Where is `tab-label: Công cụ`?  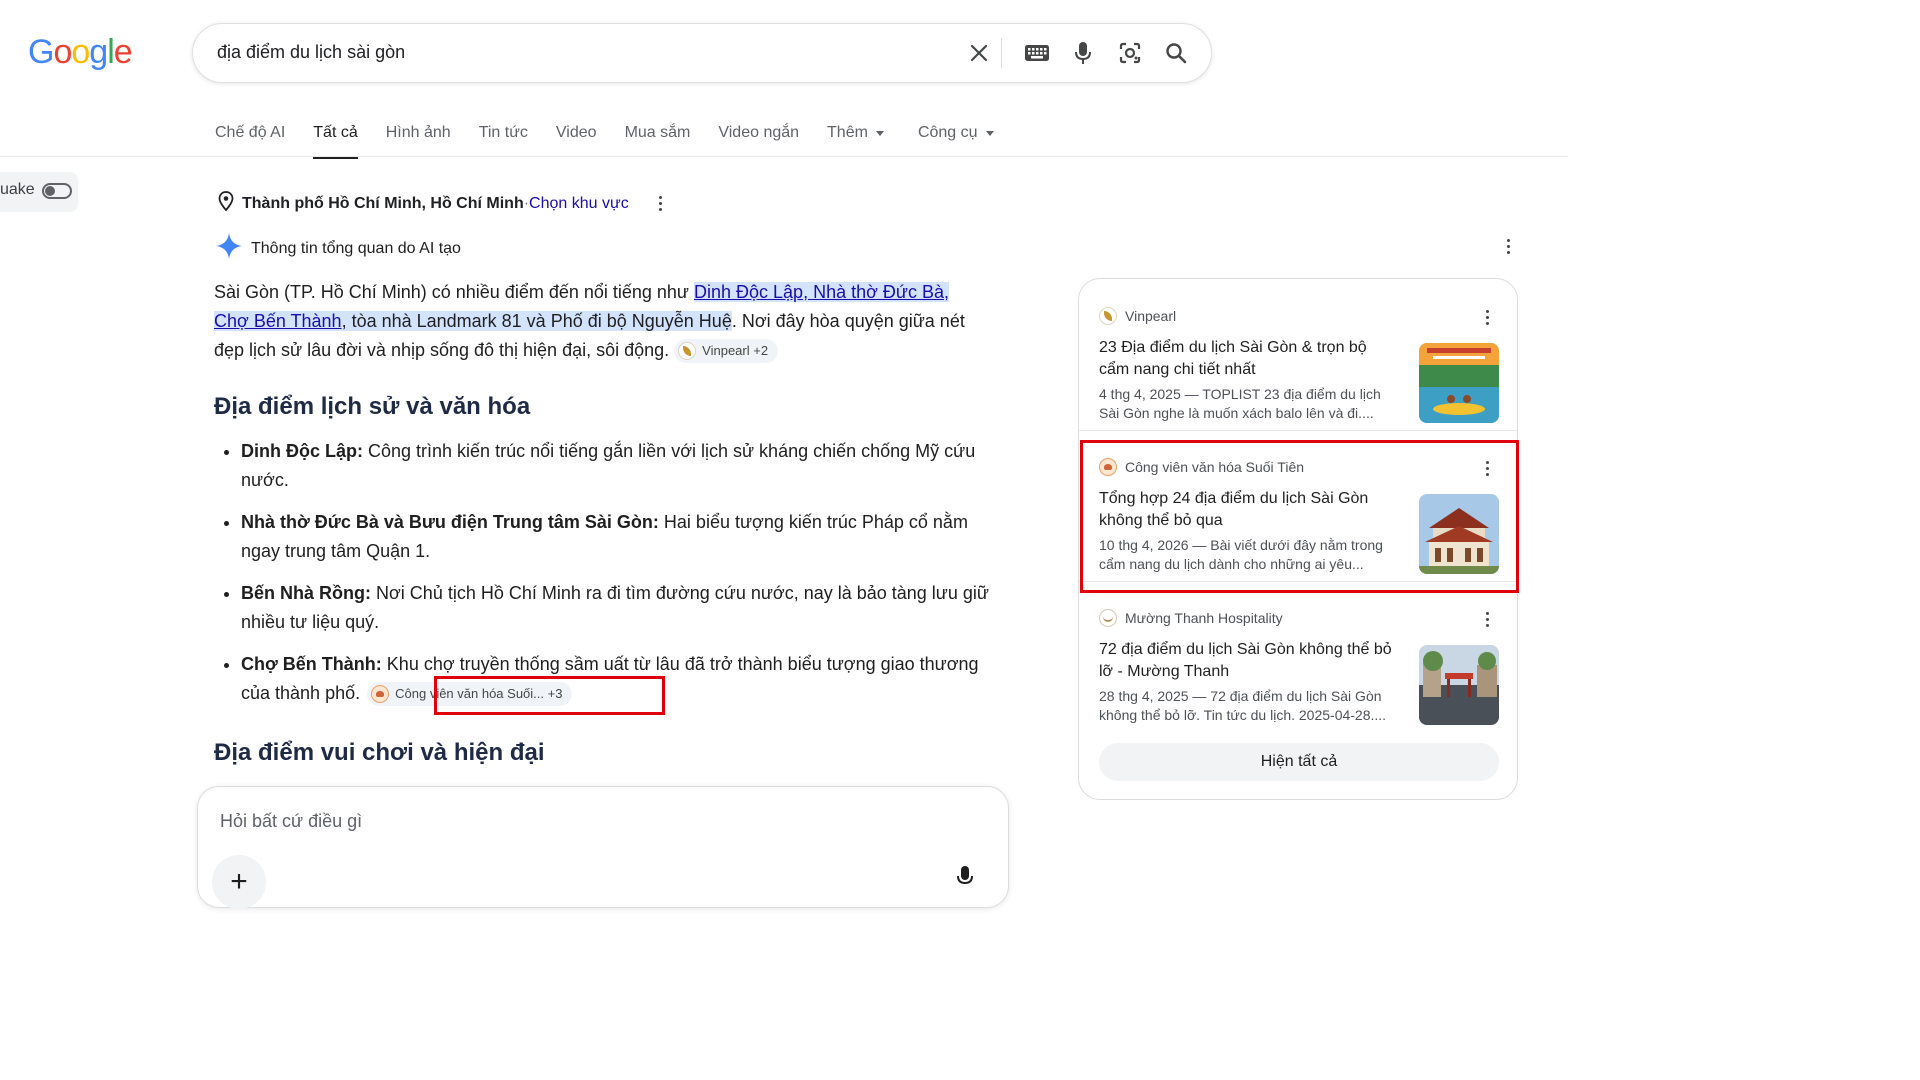 tab-label: Công cụ is located at coordinates (947, 132).